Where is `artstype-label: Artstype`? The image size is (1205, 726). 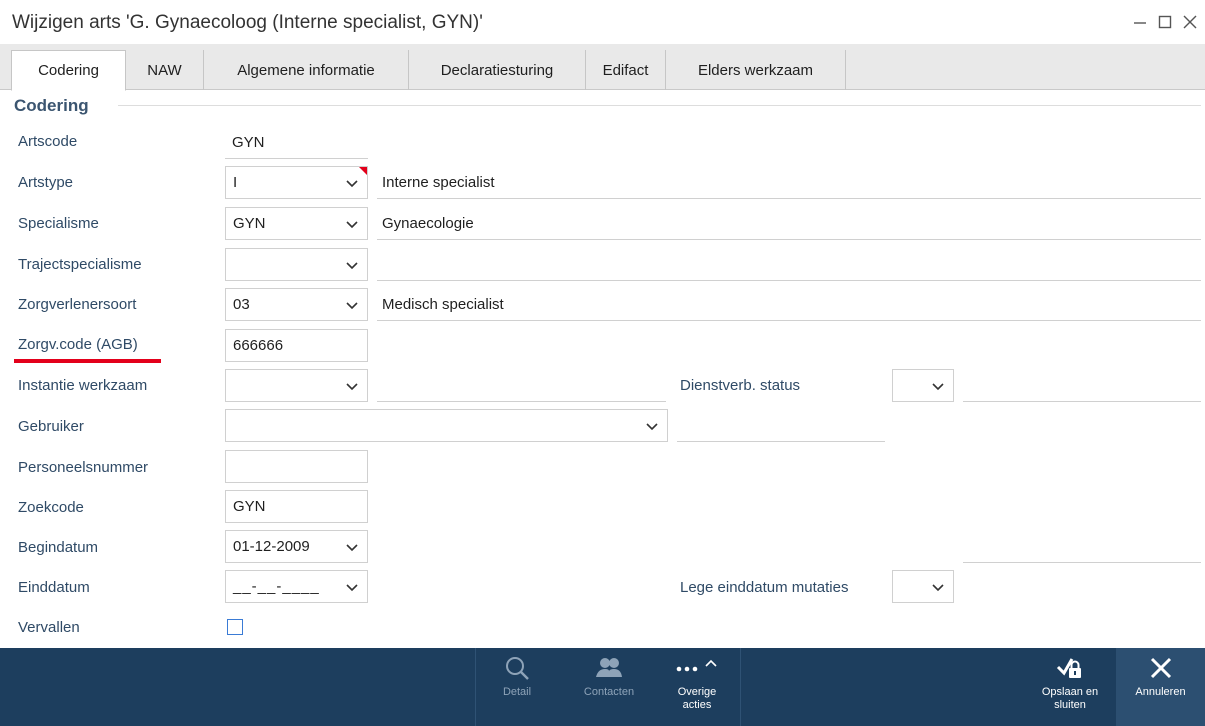
artstype-label: Artstype is located at coordinates (46, 182).